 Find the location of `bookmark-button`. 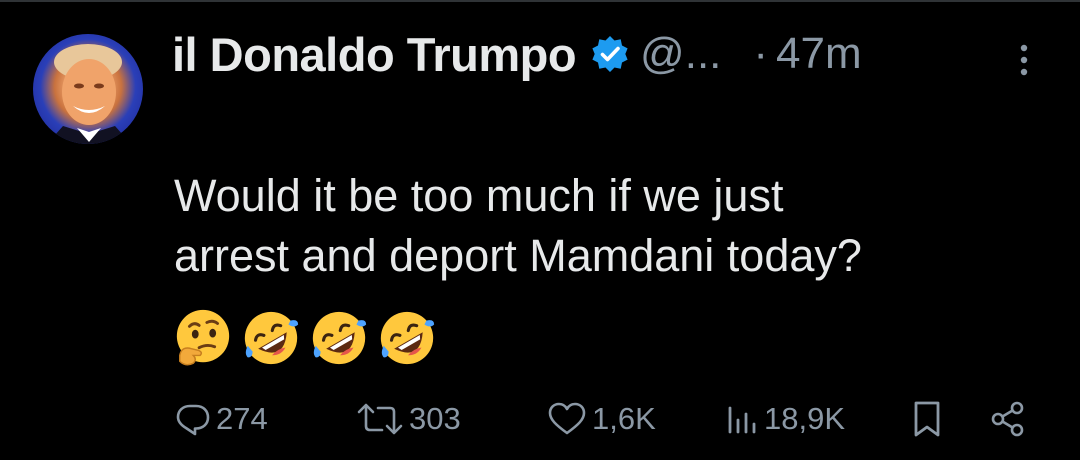

bookmark-button is located at coordinates (927, 419).